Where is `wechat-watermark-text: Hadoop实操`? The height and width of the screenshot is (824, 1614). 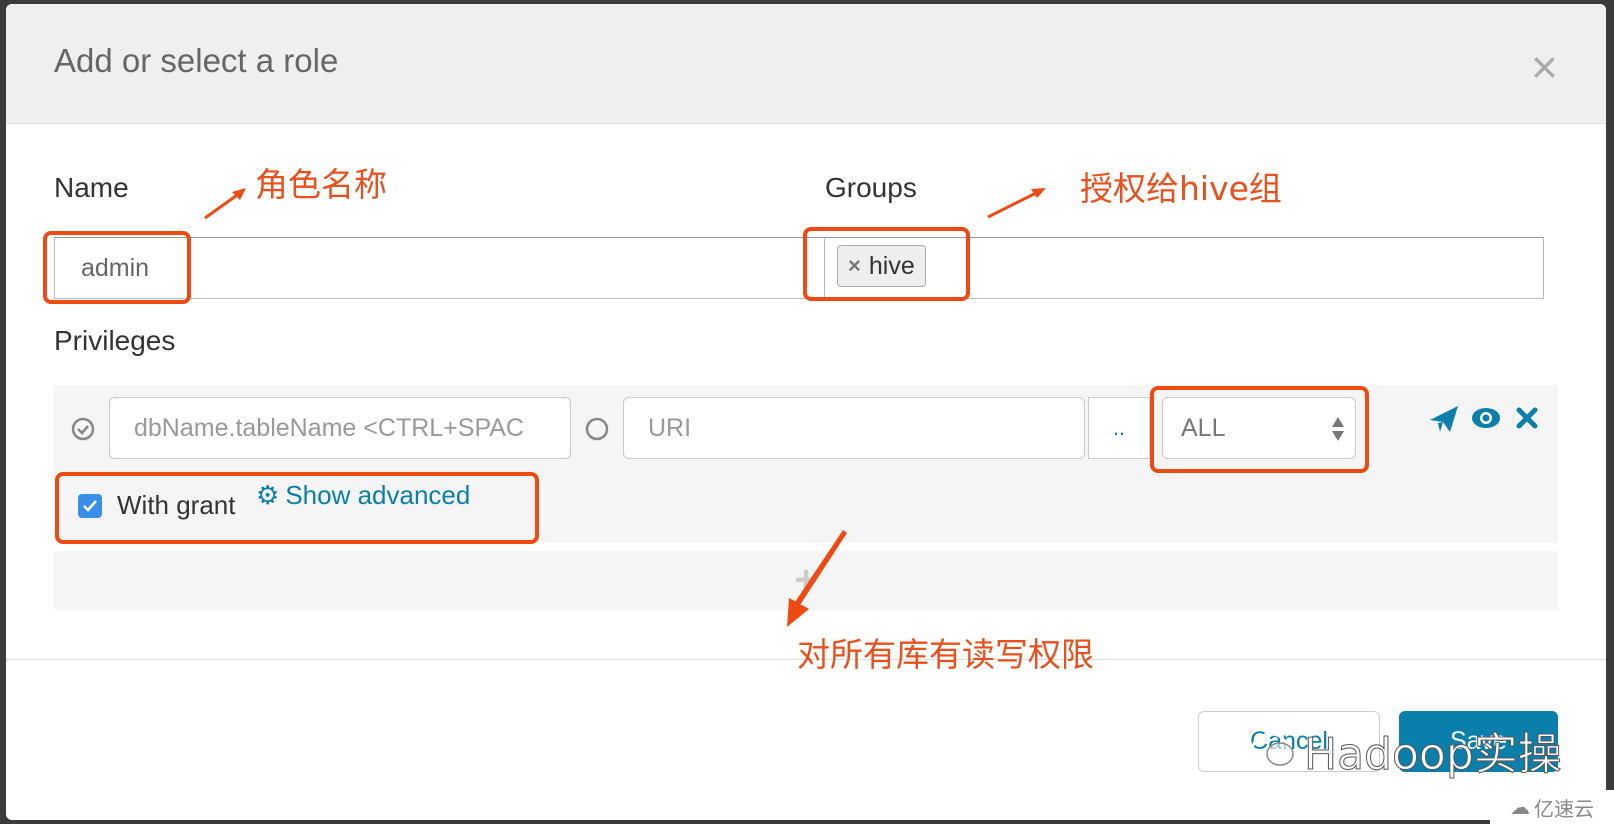 wechat-watermark-text: Hadoop实操 is located at coordinates (1433, 755).